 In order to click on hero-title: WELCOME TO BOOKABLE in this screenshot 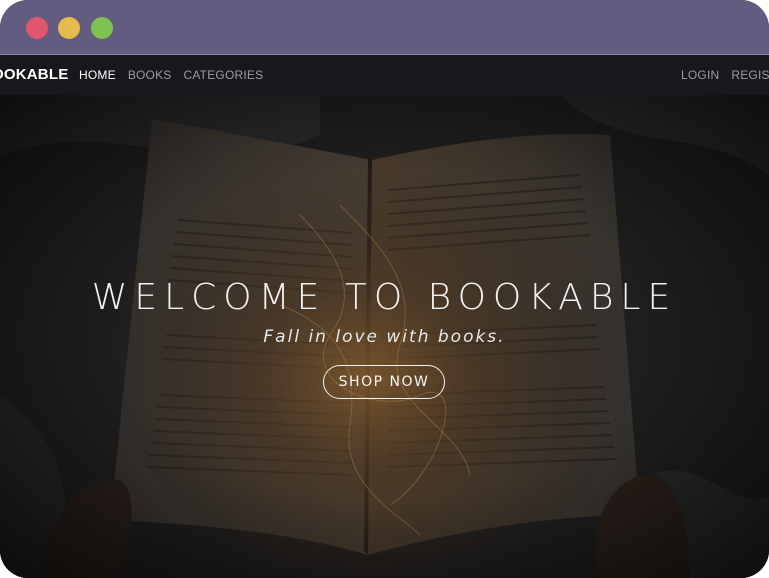, I will do `click(384, 297)`.